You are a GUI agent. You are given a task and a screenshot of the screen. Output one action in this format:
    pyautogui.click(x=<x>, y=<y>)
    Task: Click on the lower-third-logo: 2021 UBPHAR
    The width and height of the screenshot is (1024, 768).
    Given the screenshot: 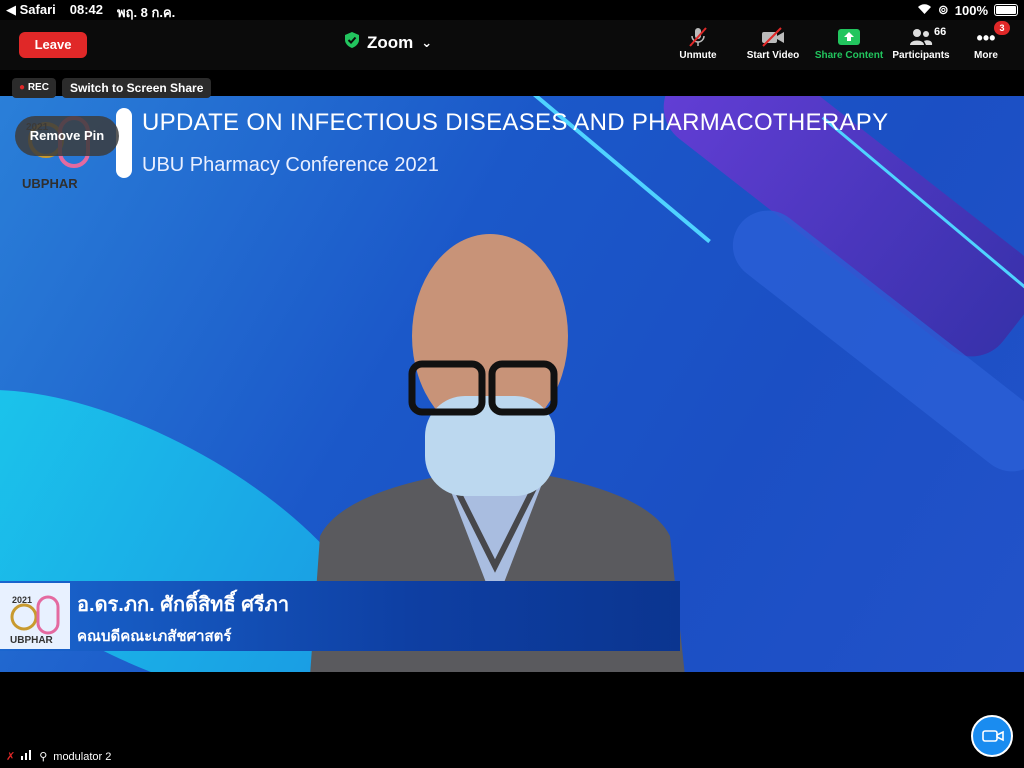 What is the action you would take?
    pyautogui.click(x=35, y=616)
    